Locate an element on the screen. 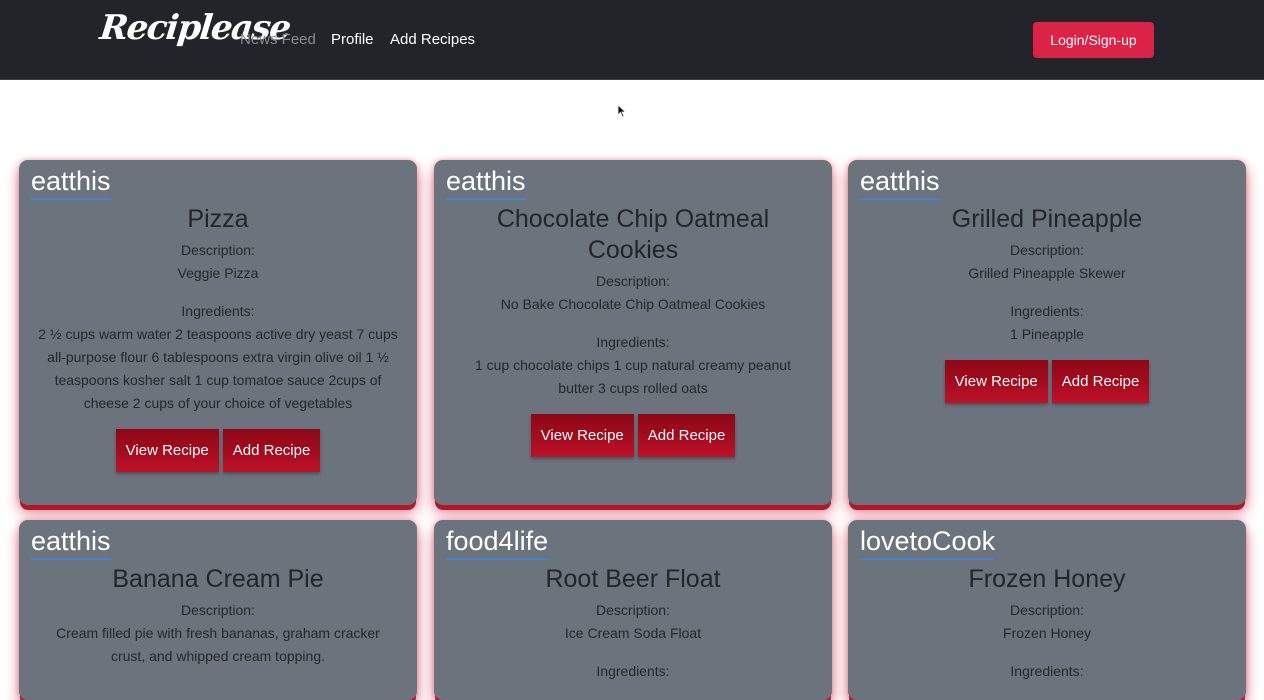 This screenshot has width=1264, height=700. recipe-title: Pizza is located at coordinates (218, 219).